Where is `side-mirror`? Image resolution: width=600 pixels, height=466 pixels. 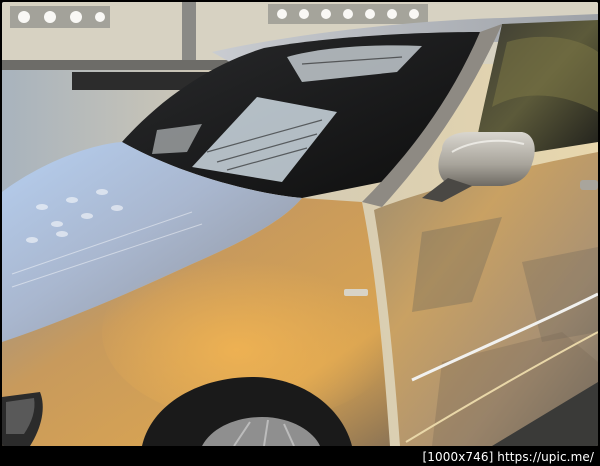 side-mirror is located at coordinates (486, 159).